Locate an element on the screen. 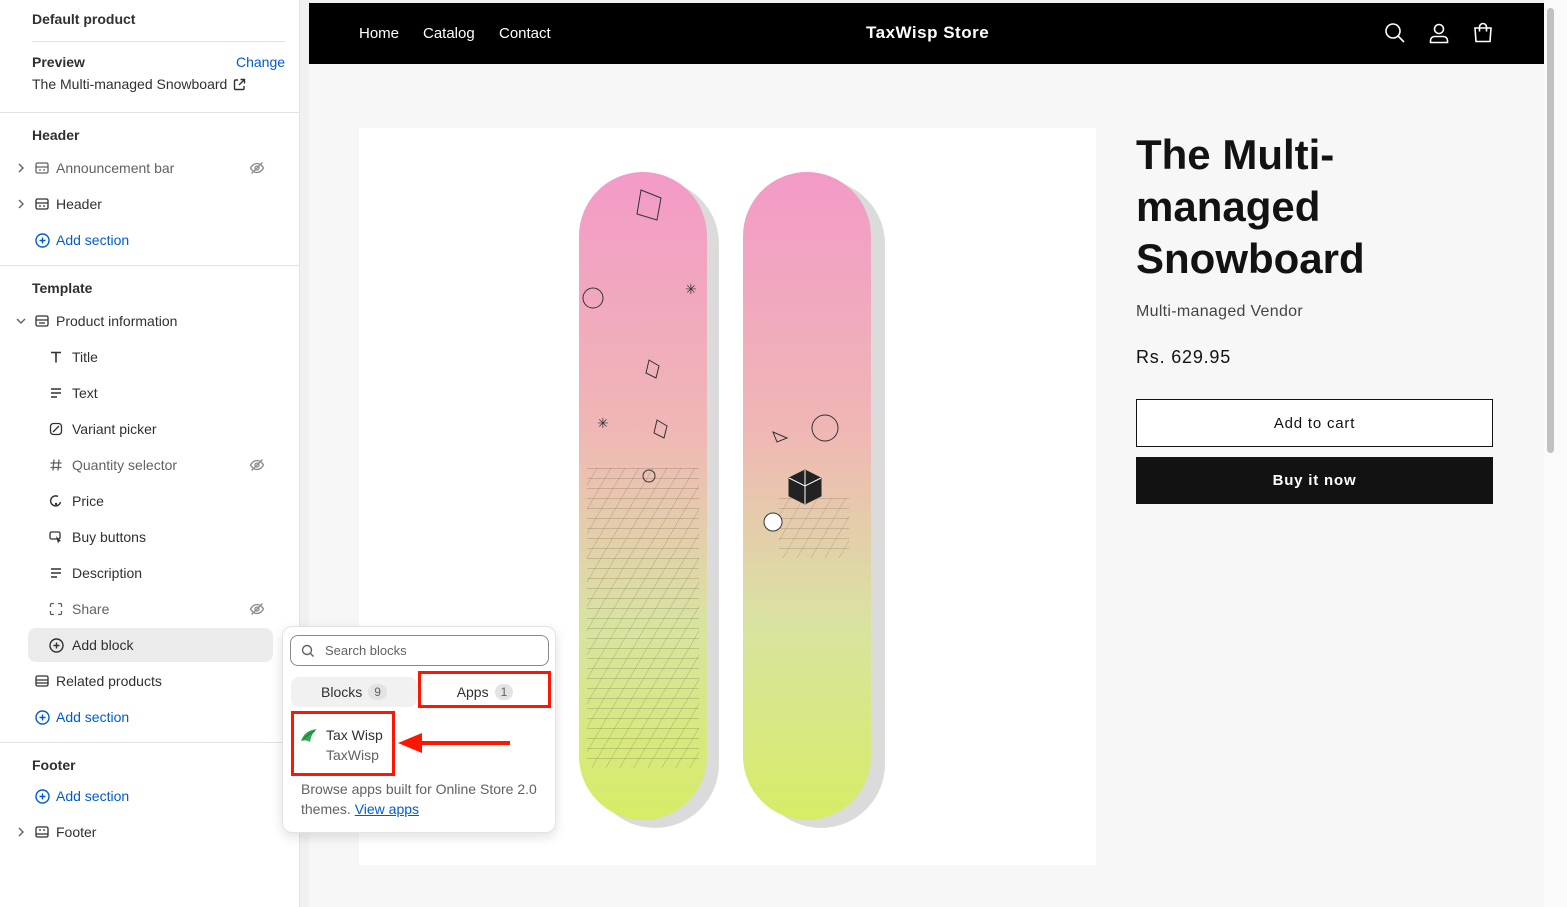 Image resolution: width=1567 pixels, height=907 pixels. block-buy-buttons: Buy buttons is located at coordinates (97, 537).